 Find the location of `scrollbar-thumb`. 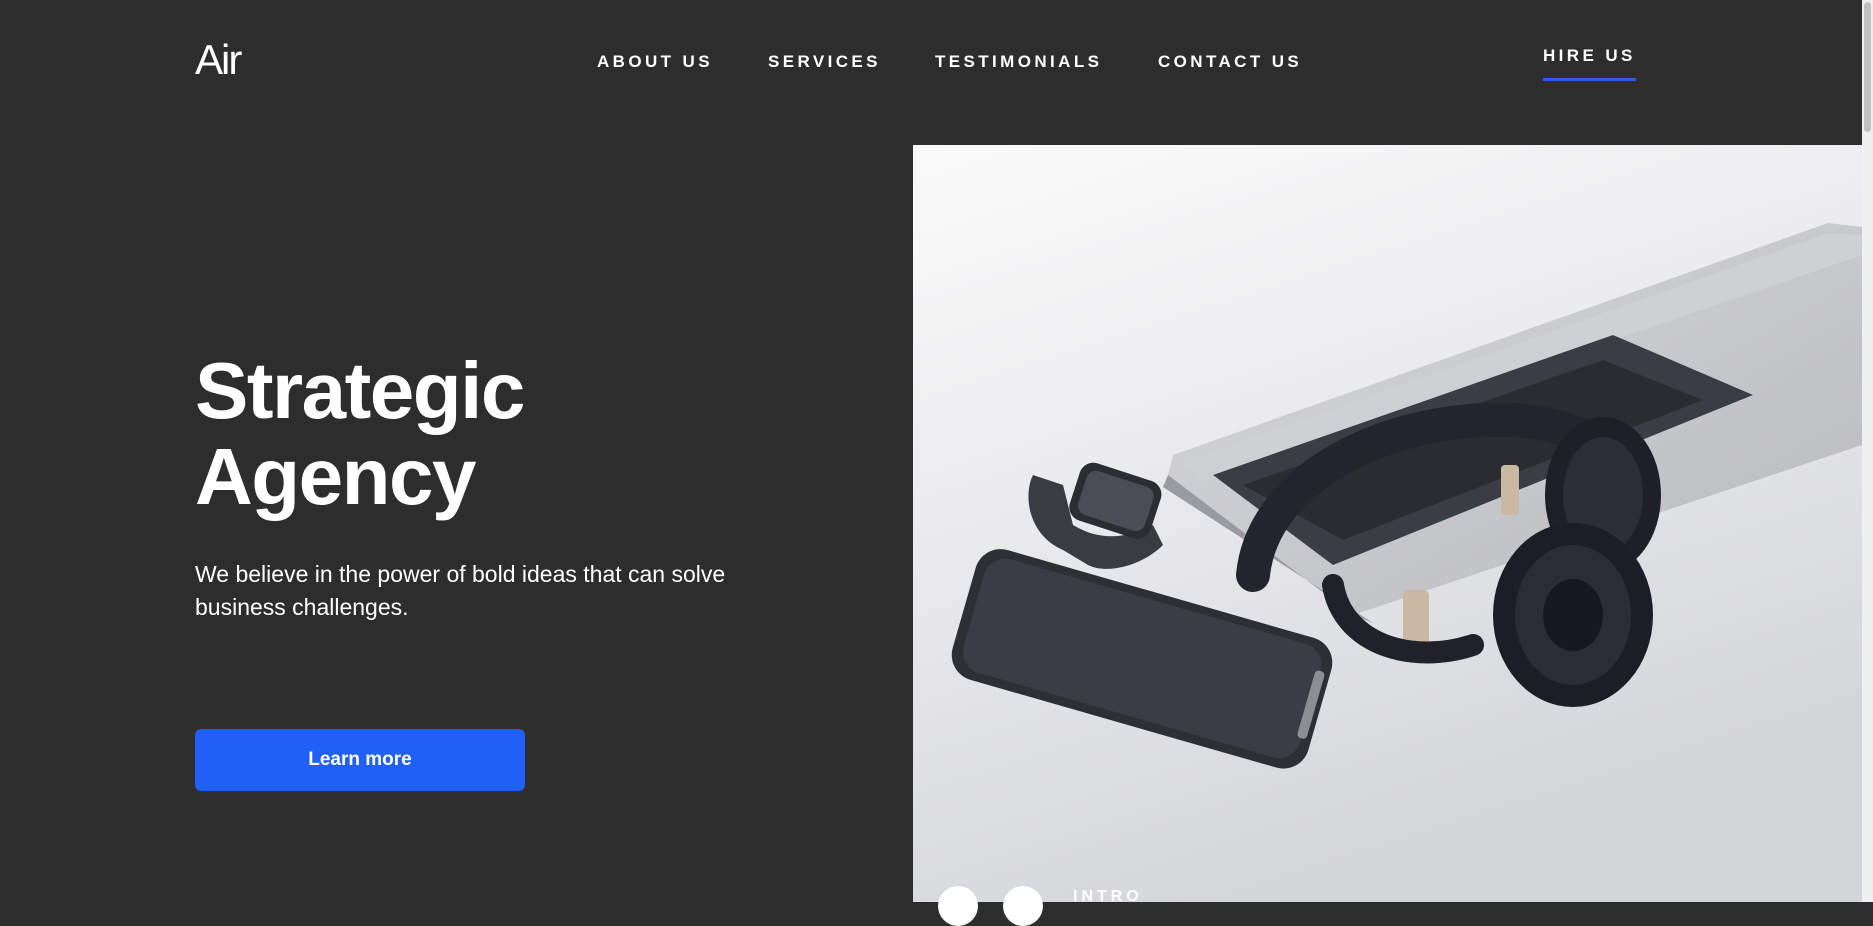

scrollbar-thumb is located at coordinates (1867, 67).